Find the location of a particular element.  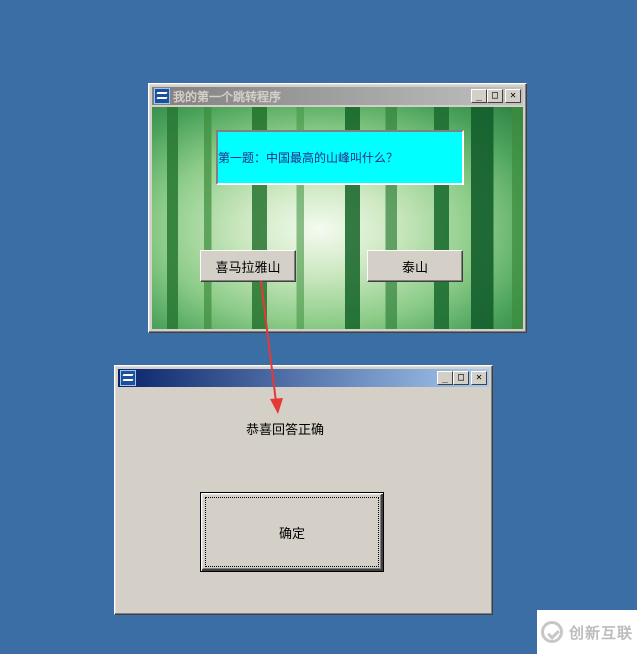

window-title: 我的第一个跳转程序 is located at coordinates (227, 96).